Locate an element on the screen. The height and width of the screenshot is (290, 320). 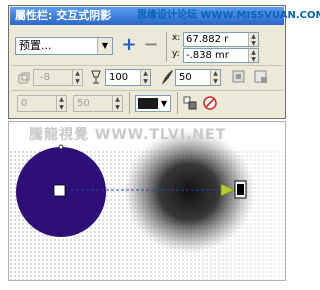
shadow-angle-value: -8 is located at coordinates (45, 77).